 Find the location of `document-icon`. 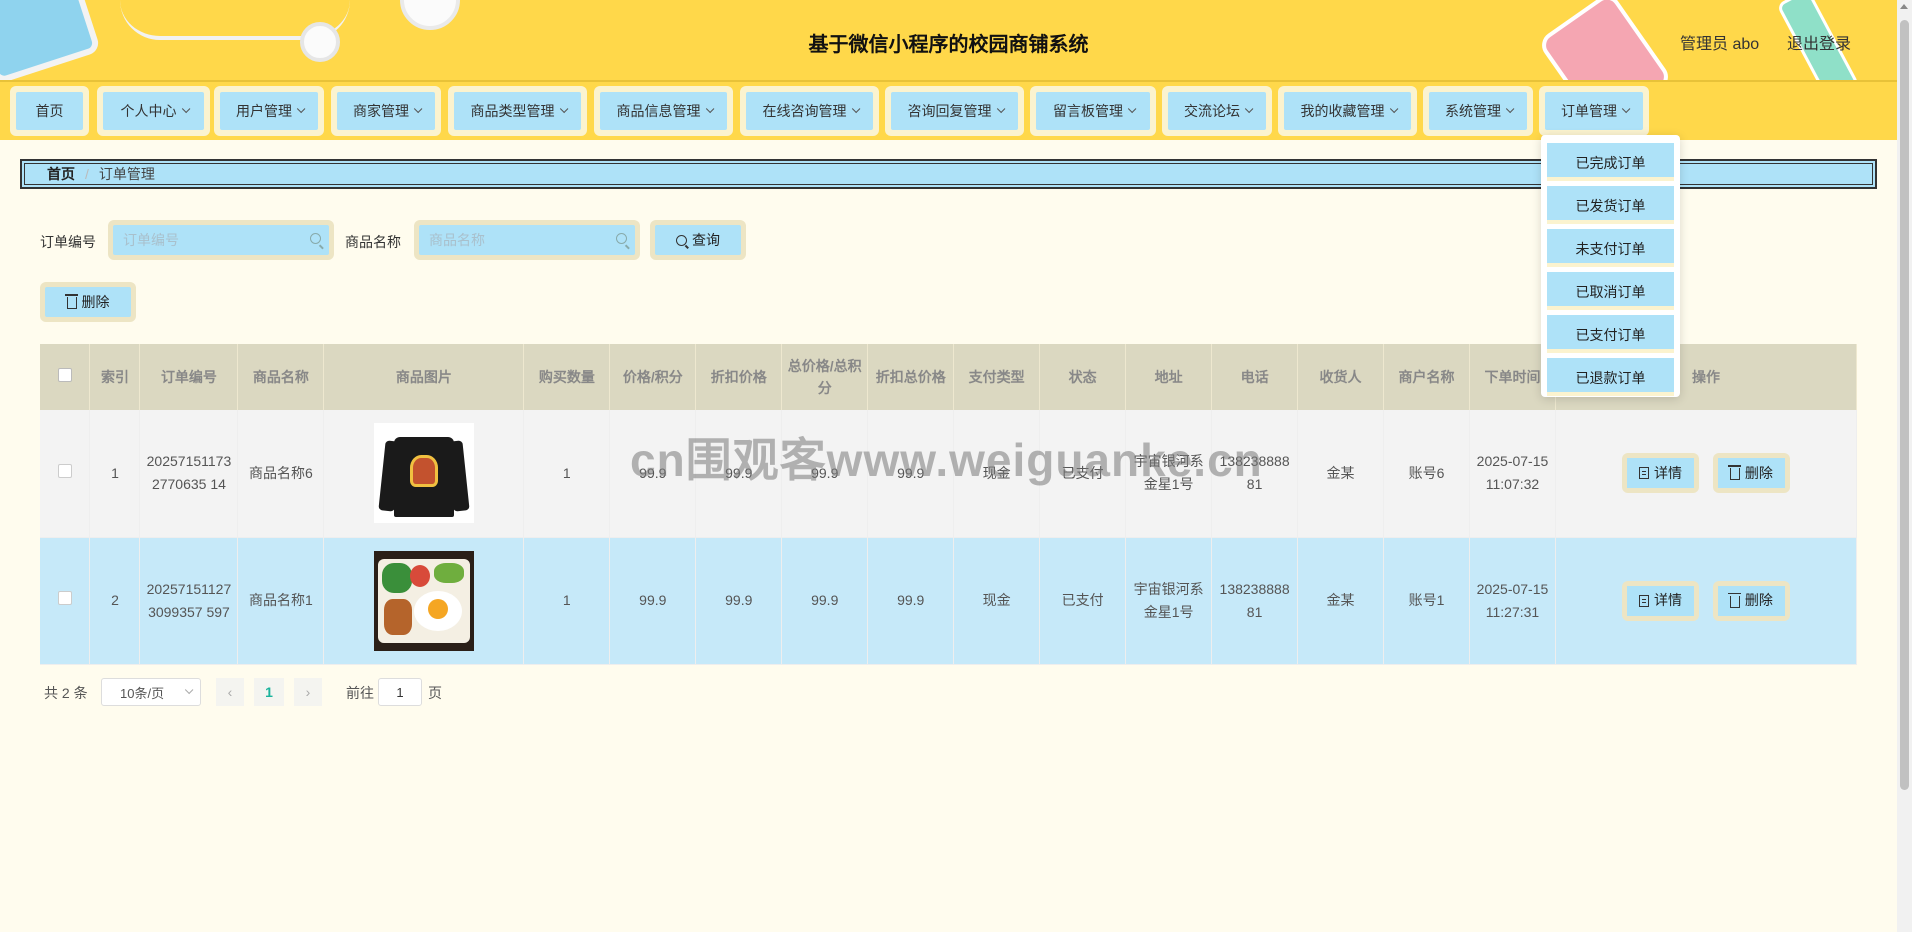

document-icon is located at coordinates (1644, 600).